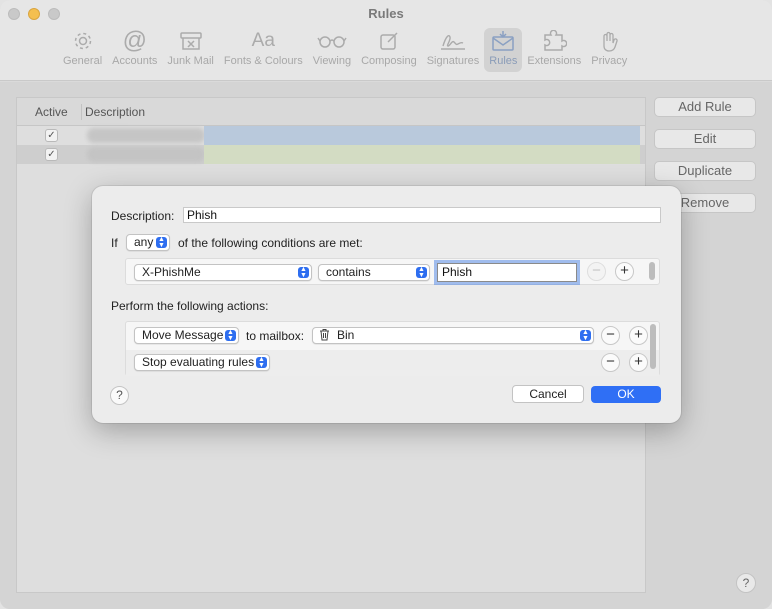 The width and height of the screenshot is (772, 609). Describe the element at coordinates (746, 583) in the screenshot. I see `help-button: ?` at that location.